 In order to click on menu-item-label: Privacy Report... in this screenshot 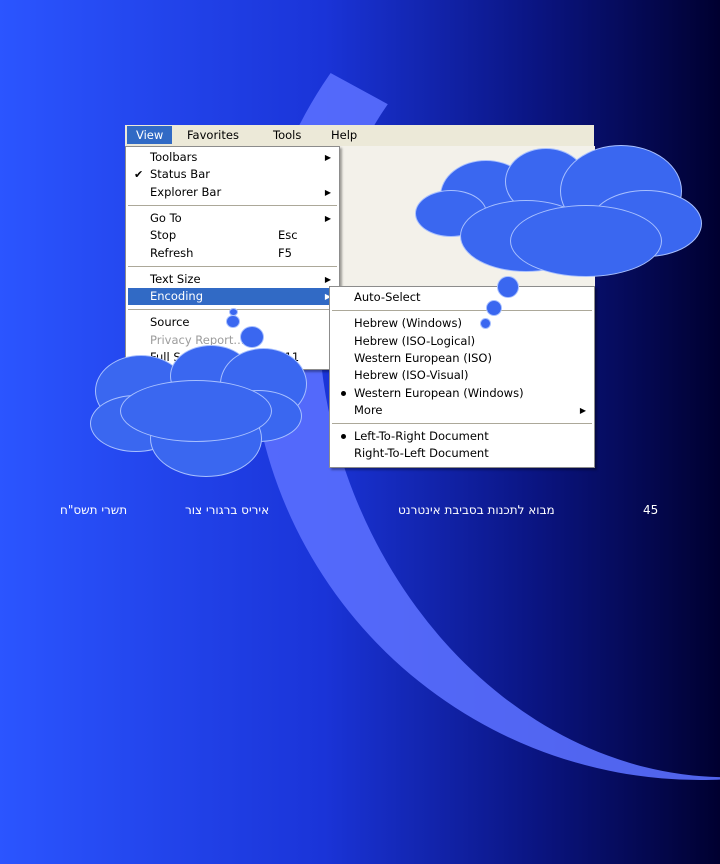, I will do `click(197, 339)`.